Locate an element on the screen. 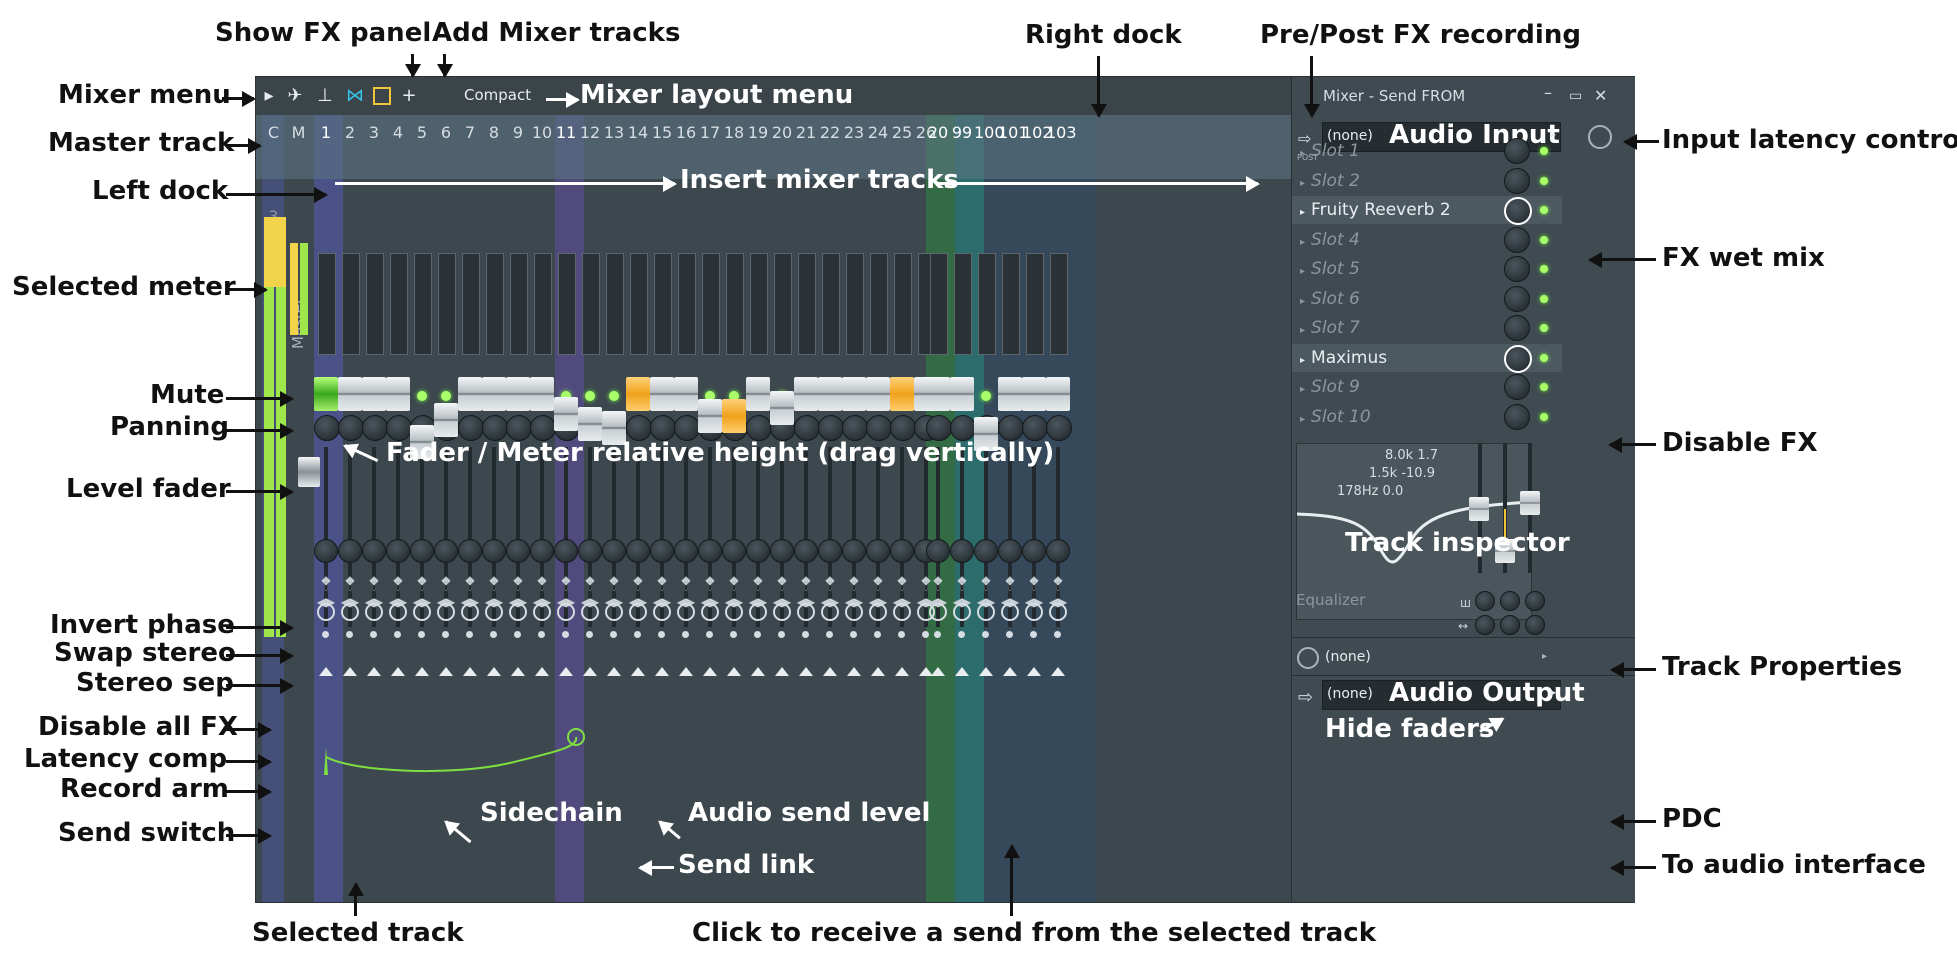  track-header-10: 10 is located at coordinates (542, 133).